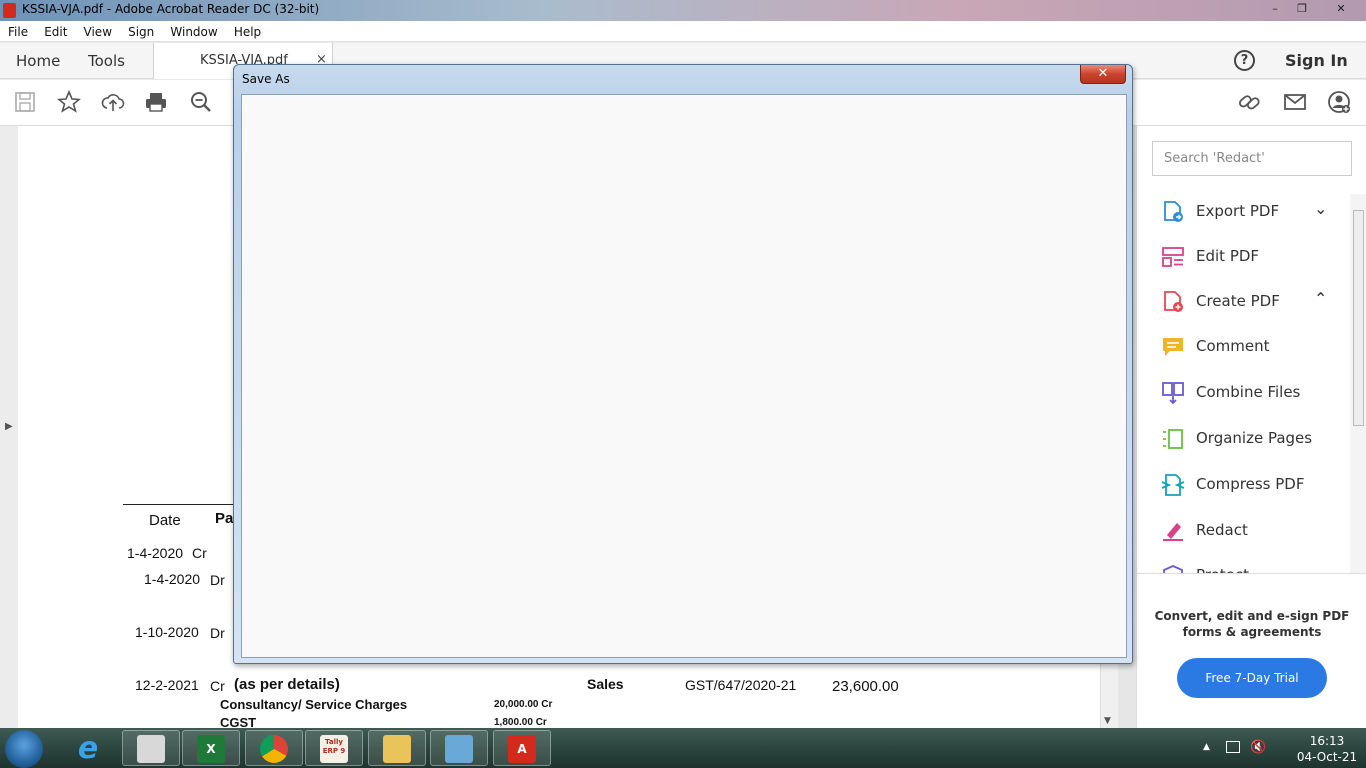 This screenshot has height=768, width=1366. Describe the element at coordinates (1327, 749) in the screenshot. I see `taskbar-clock: 16:13 04-Oct-21` at that location.